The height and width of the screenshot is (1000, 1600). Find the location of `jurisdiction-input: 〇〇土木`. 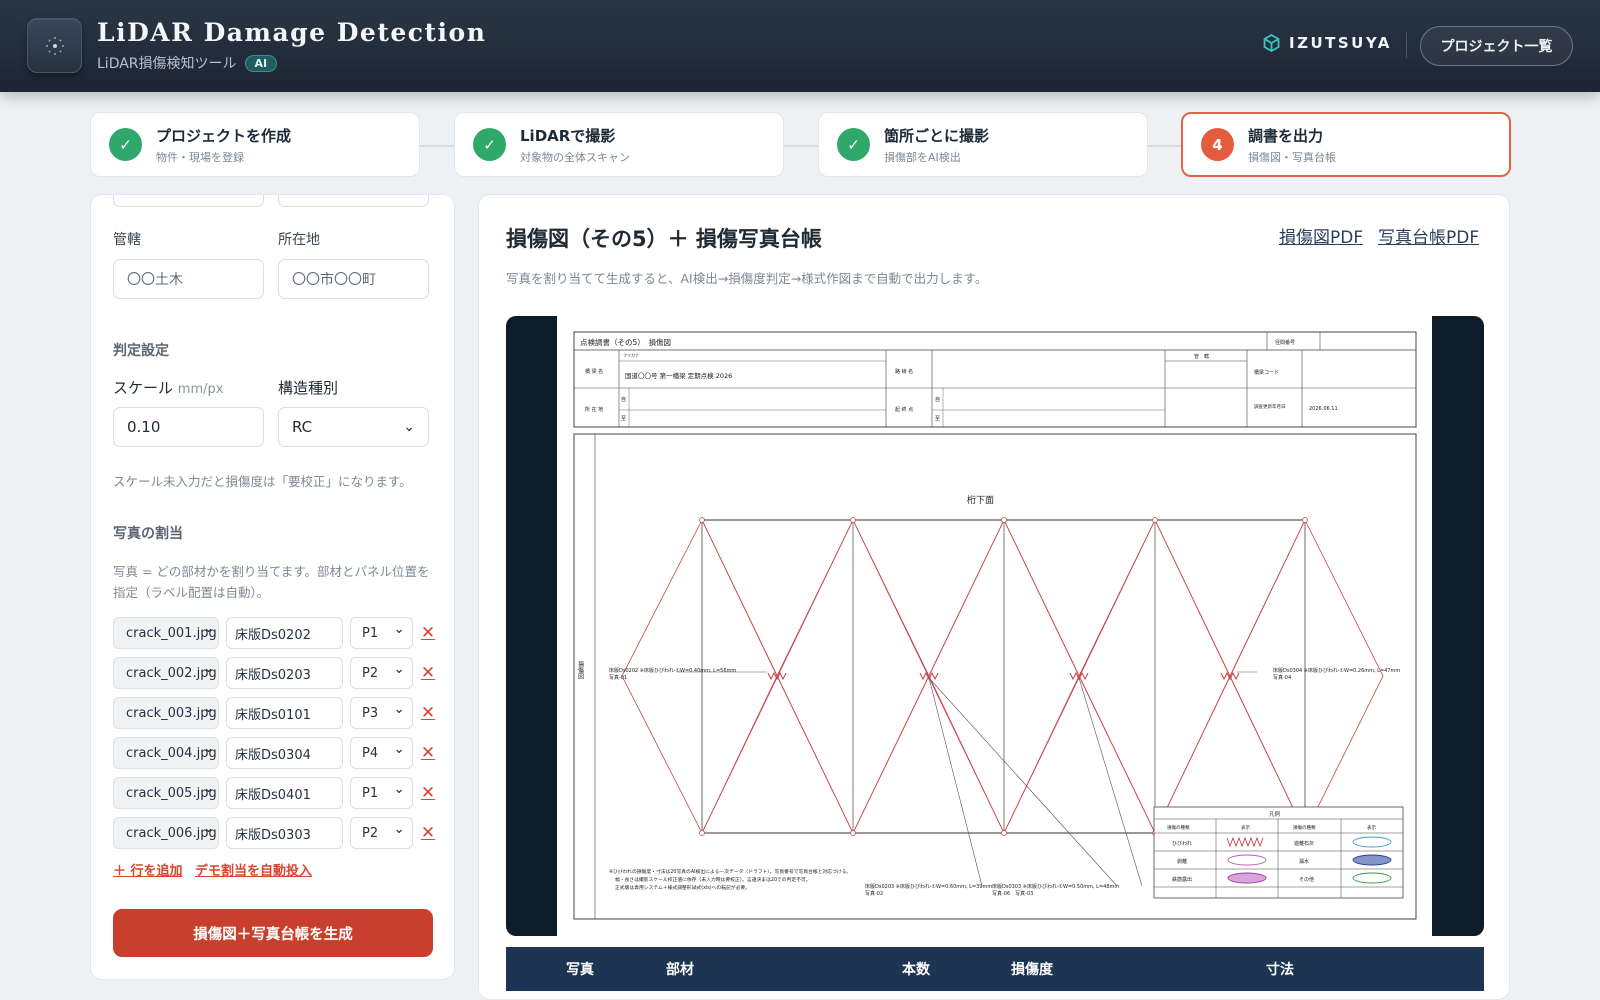

jurisdiction-input: 〇〇土木 is located at coordinates (188, 279).